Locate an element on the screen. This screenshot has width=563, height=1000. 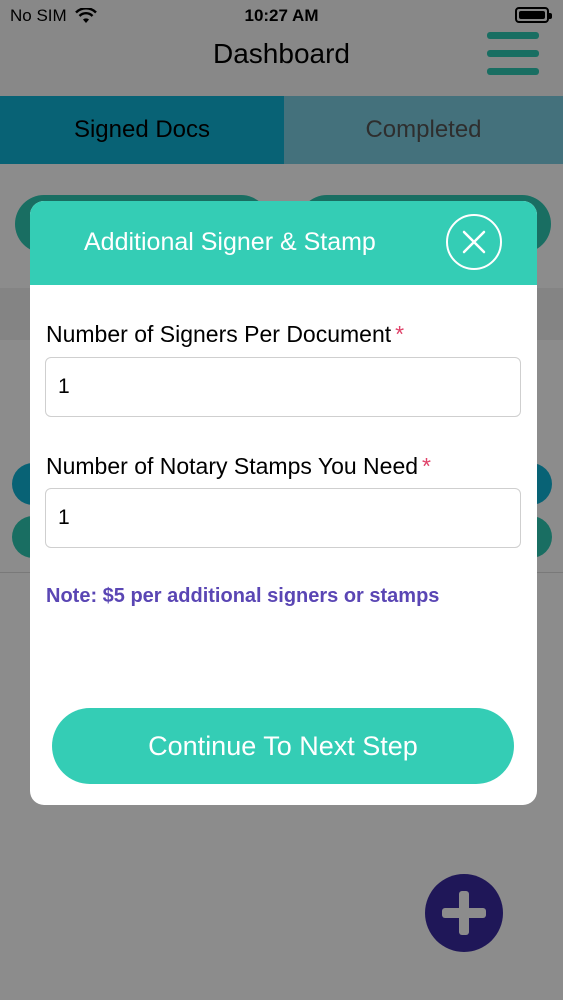
stamps-label: Number of Notary Stamps You Need * is located at coordinates (238, 466).